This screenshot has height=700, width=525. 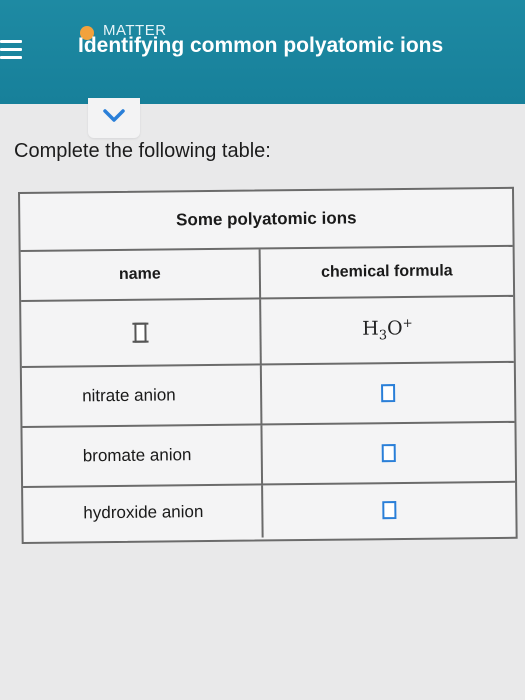 What do you see at coordinates (268, 395) in the screenshot?
I see `table-row: nitrate anion` at bounding box center [268, 395].